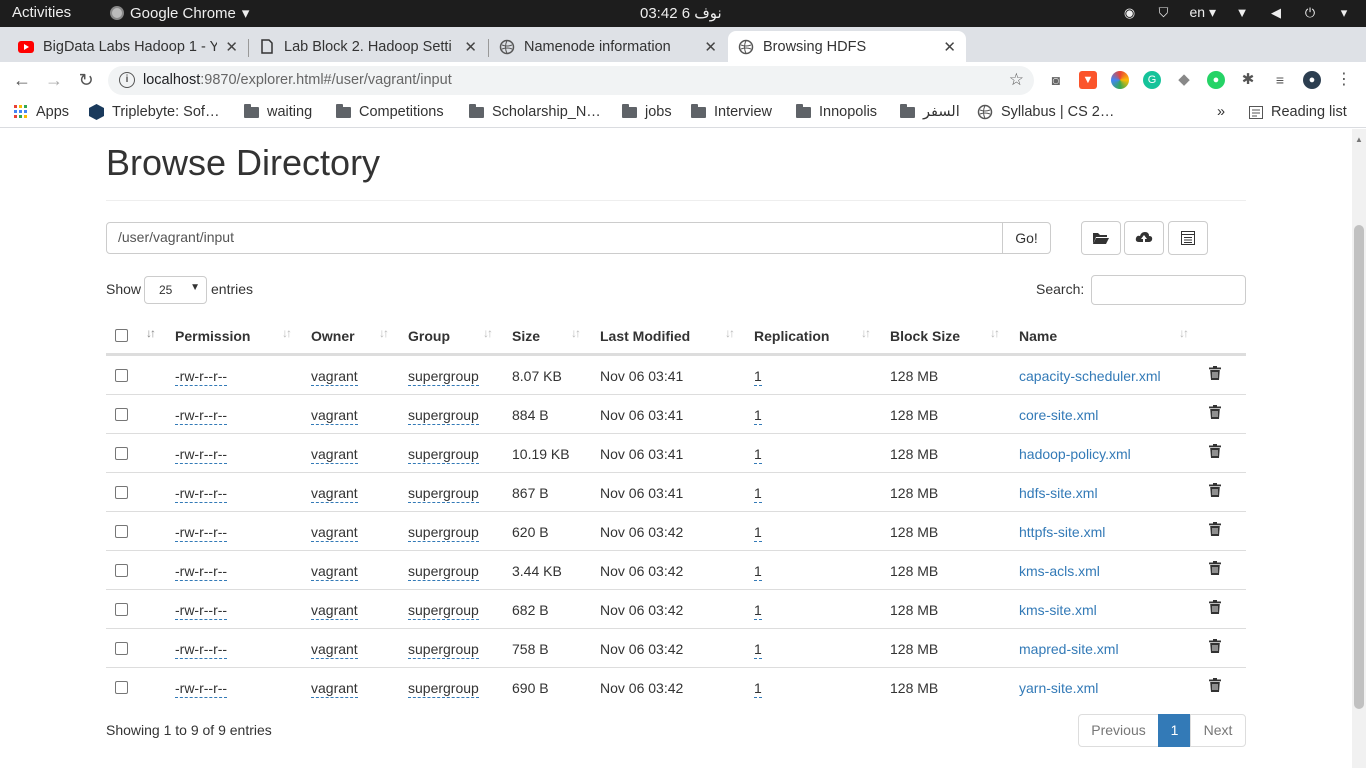 This screenshot has width=1366, height=768. What do you see at coordinates (1118, 730) in the screenshot?
I see `previous-page-button: Previous` at bounding box center [1118, 730].